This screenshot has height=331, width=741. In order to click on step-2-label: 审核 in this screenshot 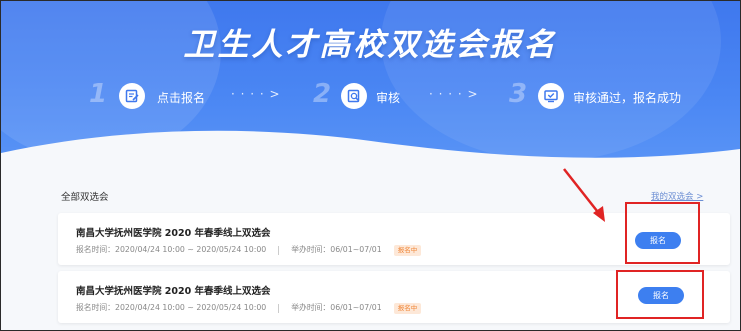, I will do `click(388, 98)`.